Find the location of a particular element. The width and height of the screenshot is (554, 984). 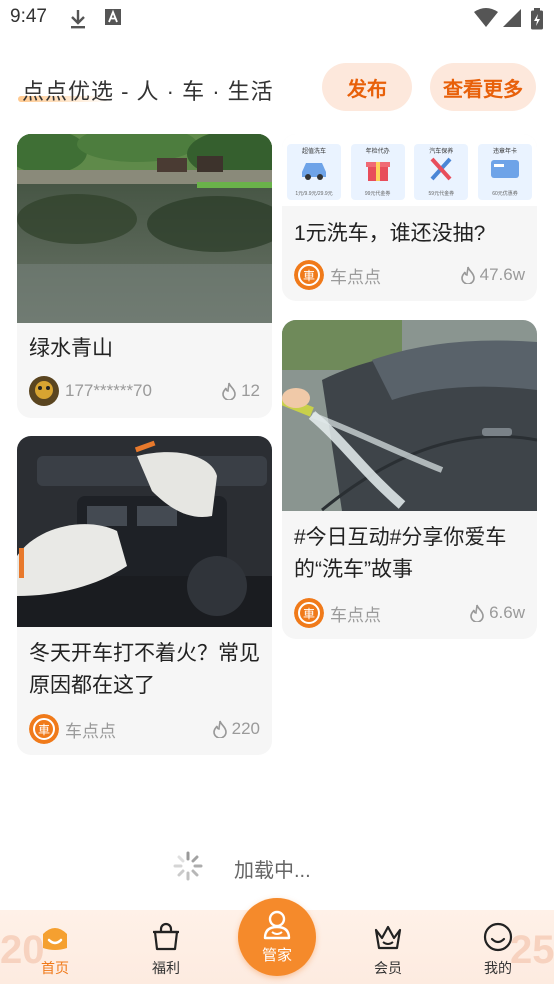

nav-mine: 我的 is located at coordinates (498, 947).